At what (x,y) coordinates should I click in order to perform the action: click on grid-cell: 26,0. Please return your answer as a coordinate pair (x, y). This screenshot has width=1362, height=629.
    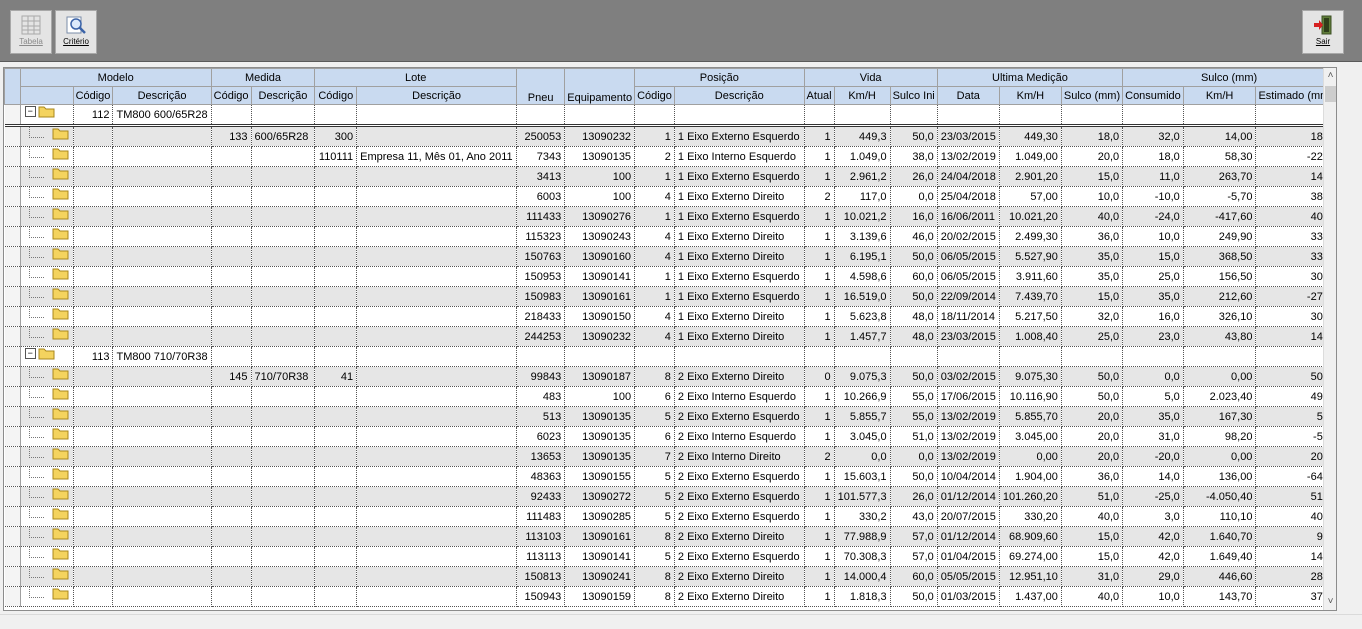
    Looking at the image, I should click on (914, 496).